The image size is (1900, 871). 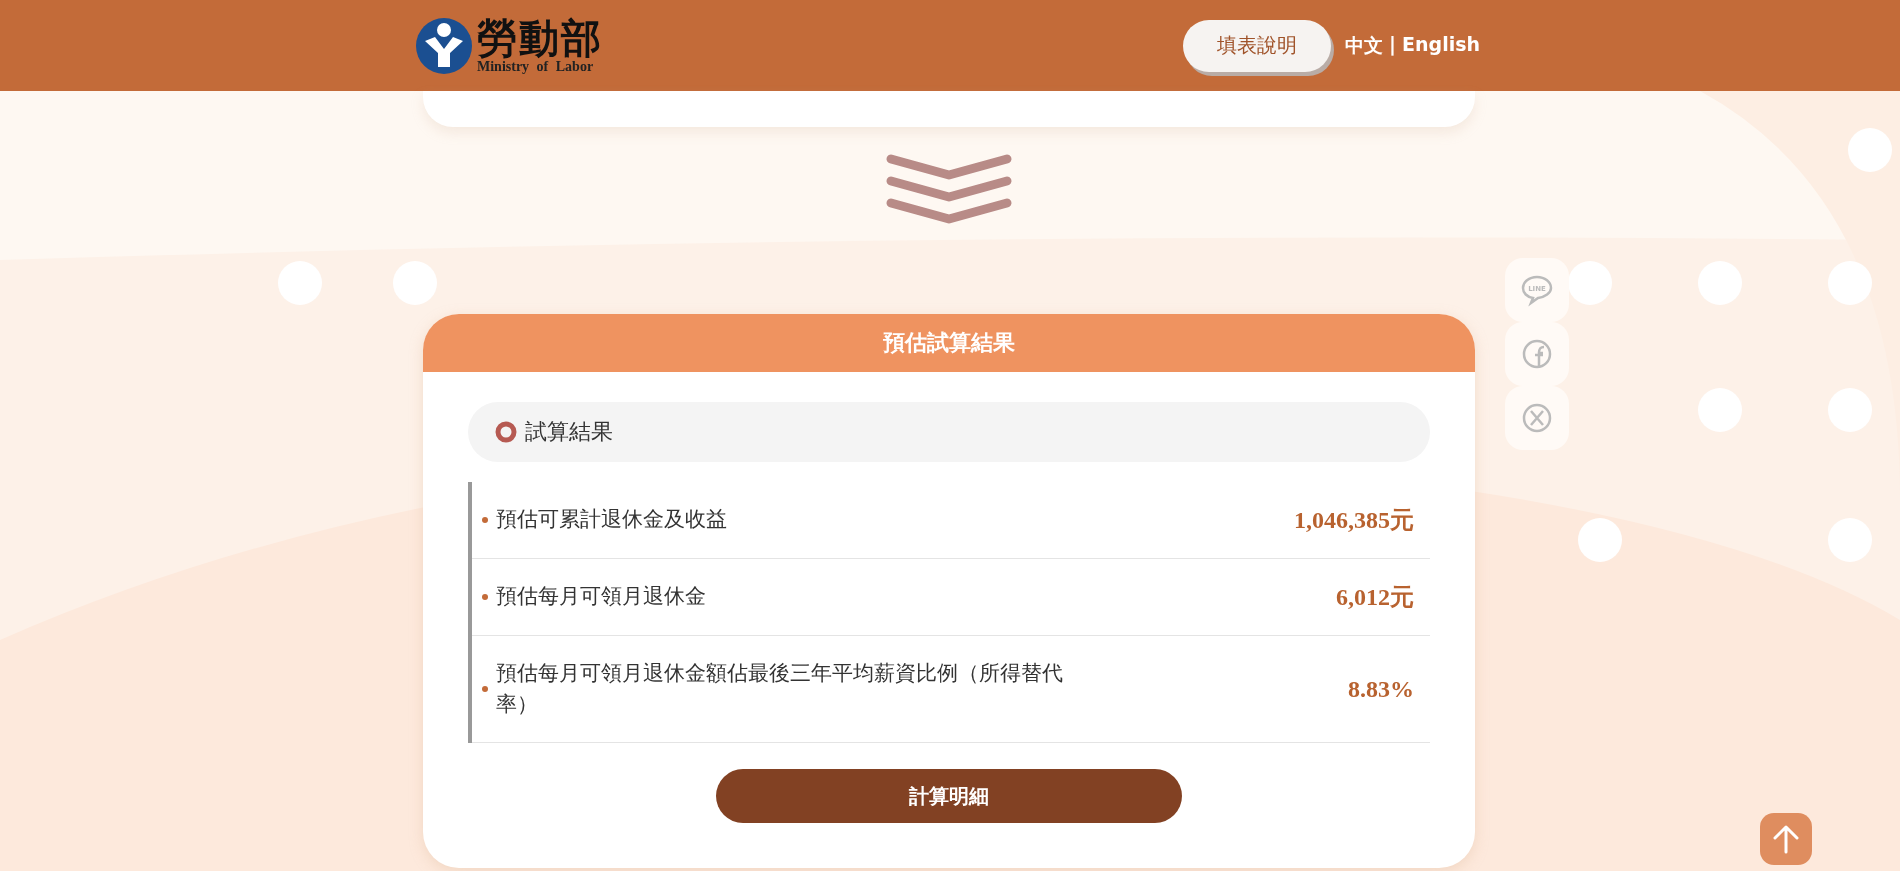 I want to click on back-to-top-button, so click(x=1786, y=839).